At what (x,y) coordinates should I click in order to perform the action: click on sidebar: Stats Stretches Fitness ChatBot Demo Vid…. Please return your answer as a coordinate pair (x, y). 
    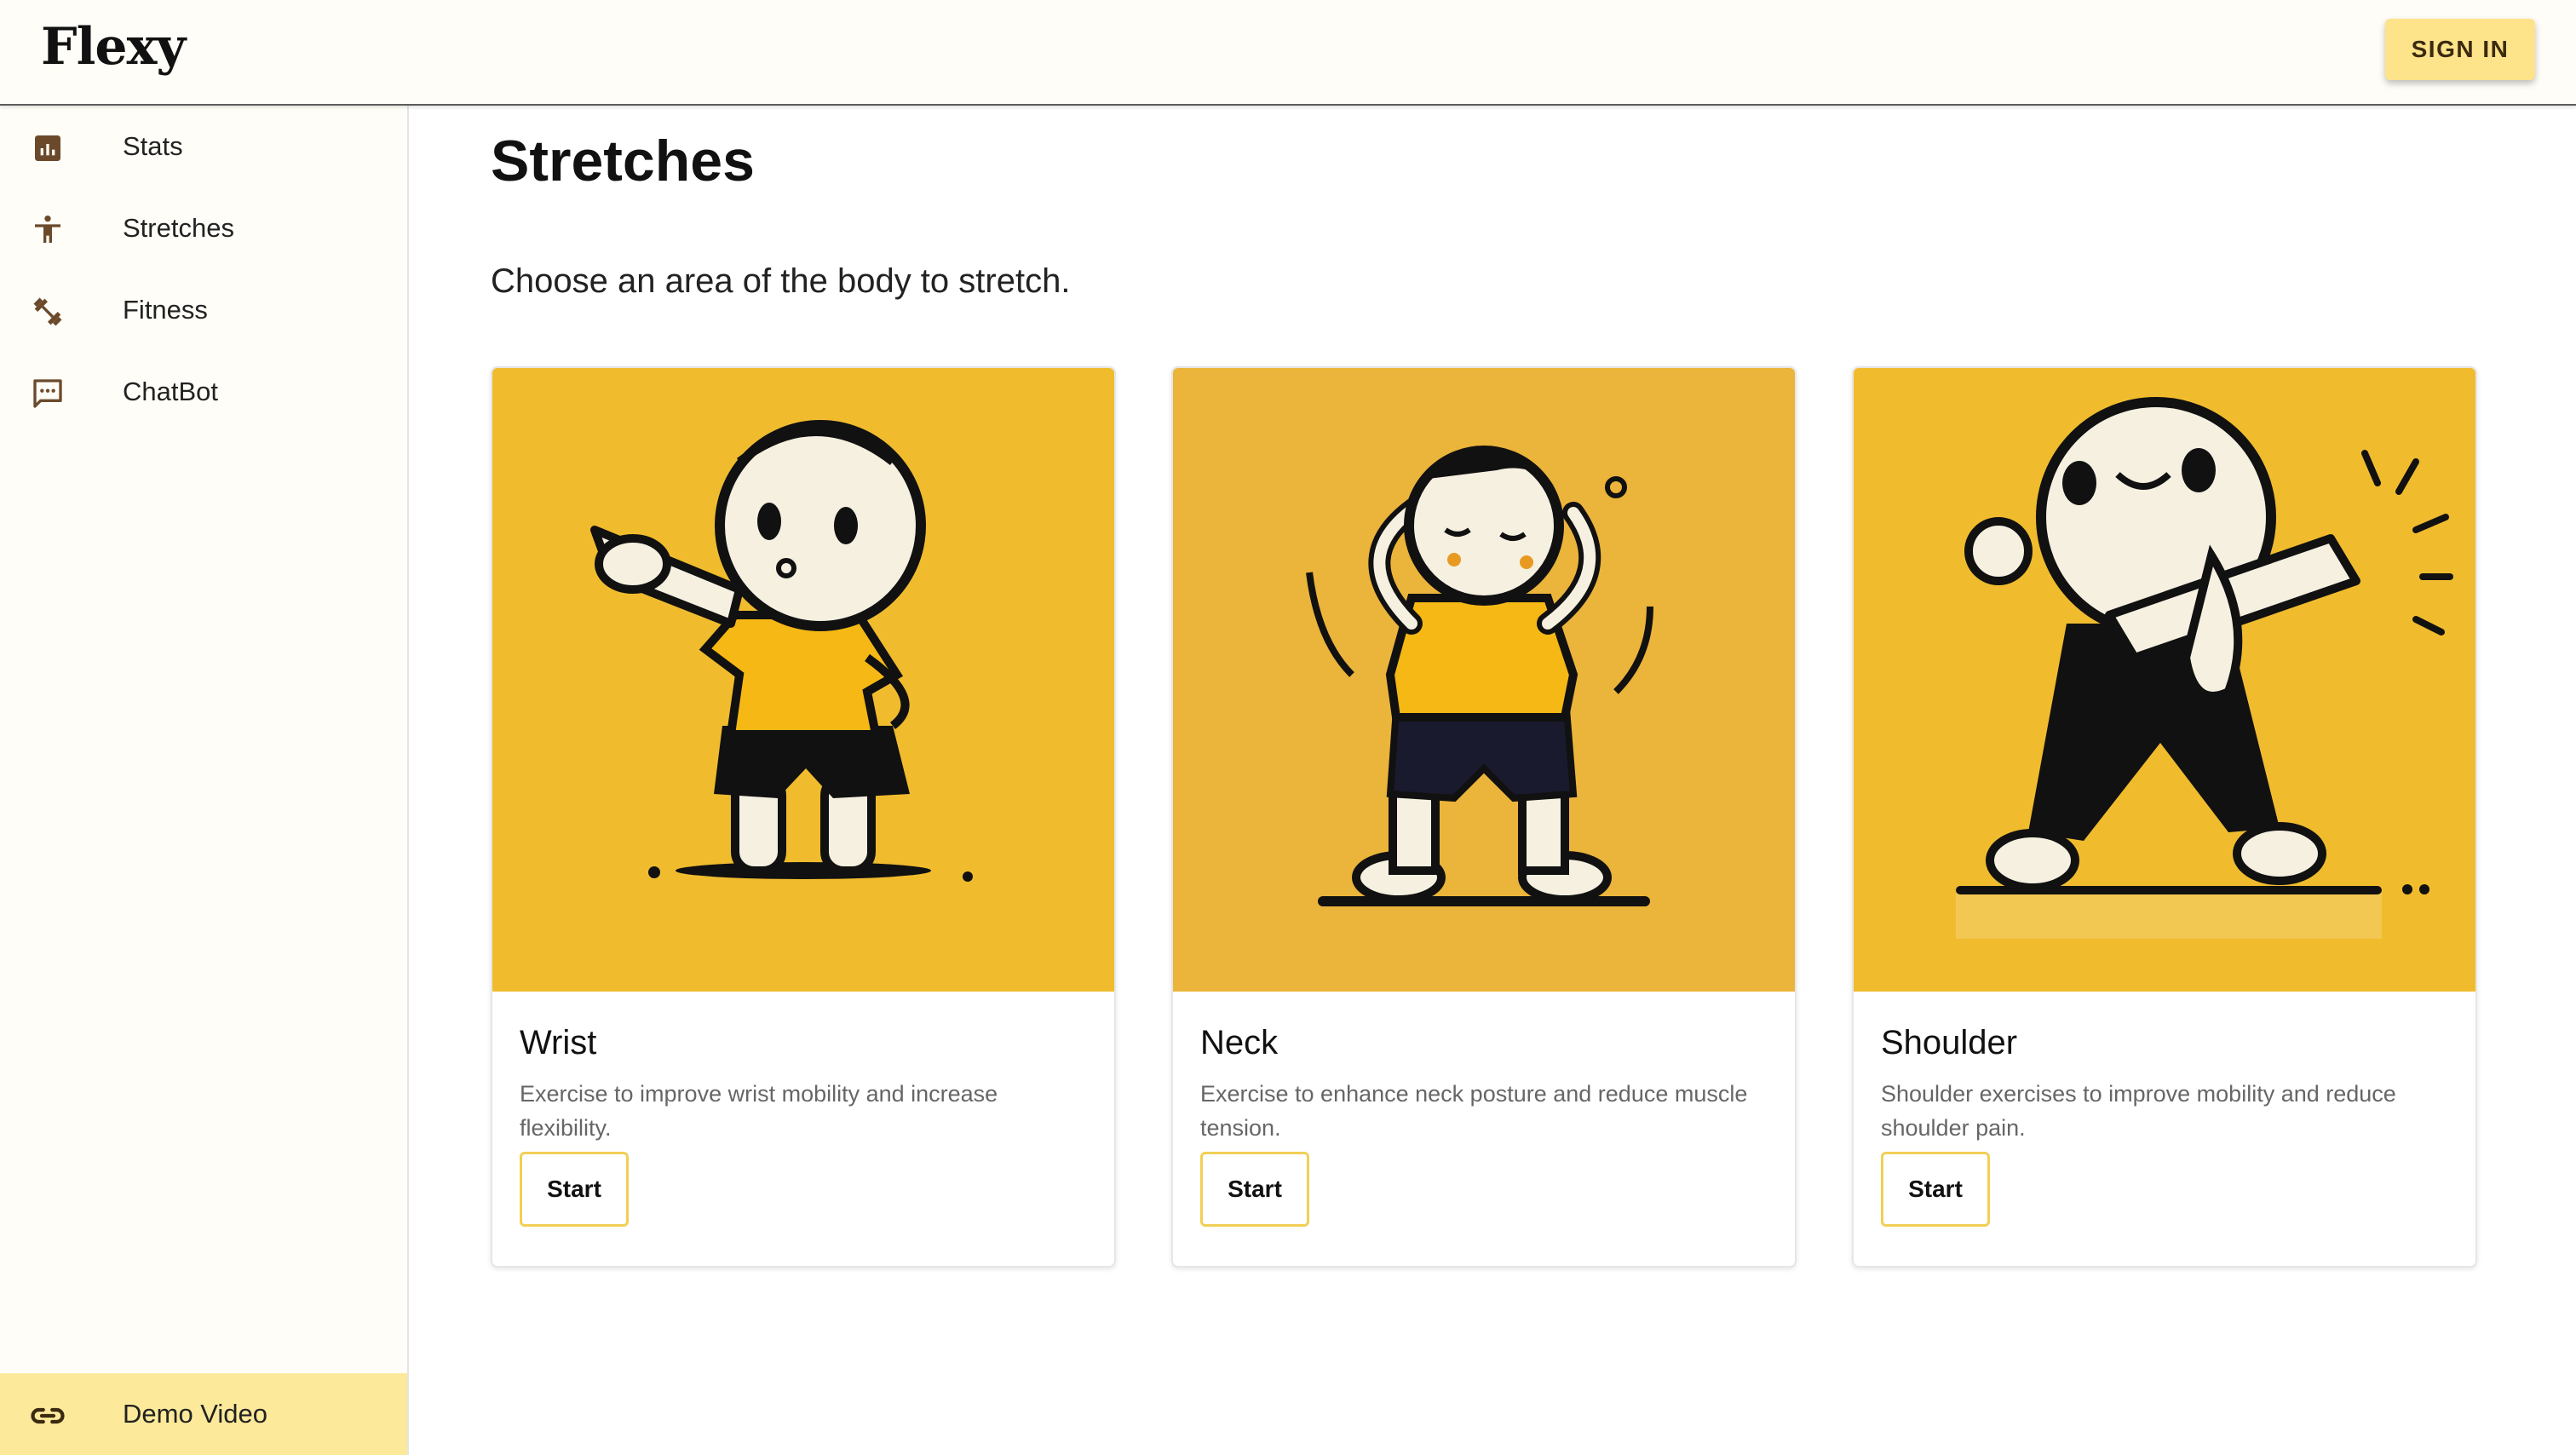
    Looking at the image, I should click on (205, 780).